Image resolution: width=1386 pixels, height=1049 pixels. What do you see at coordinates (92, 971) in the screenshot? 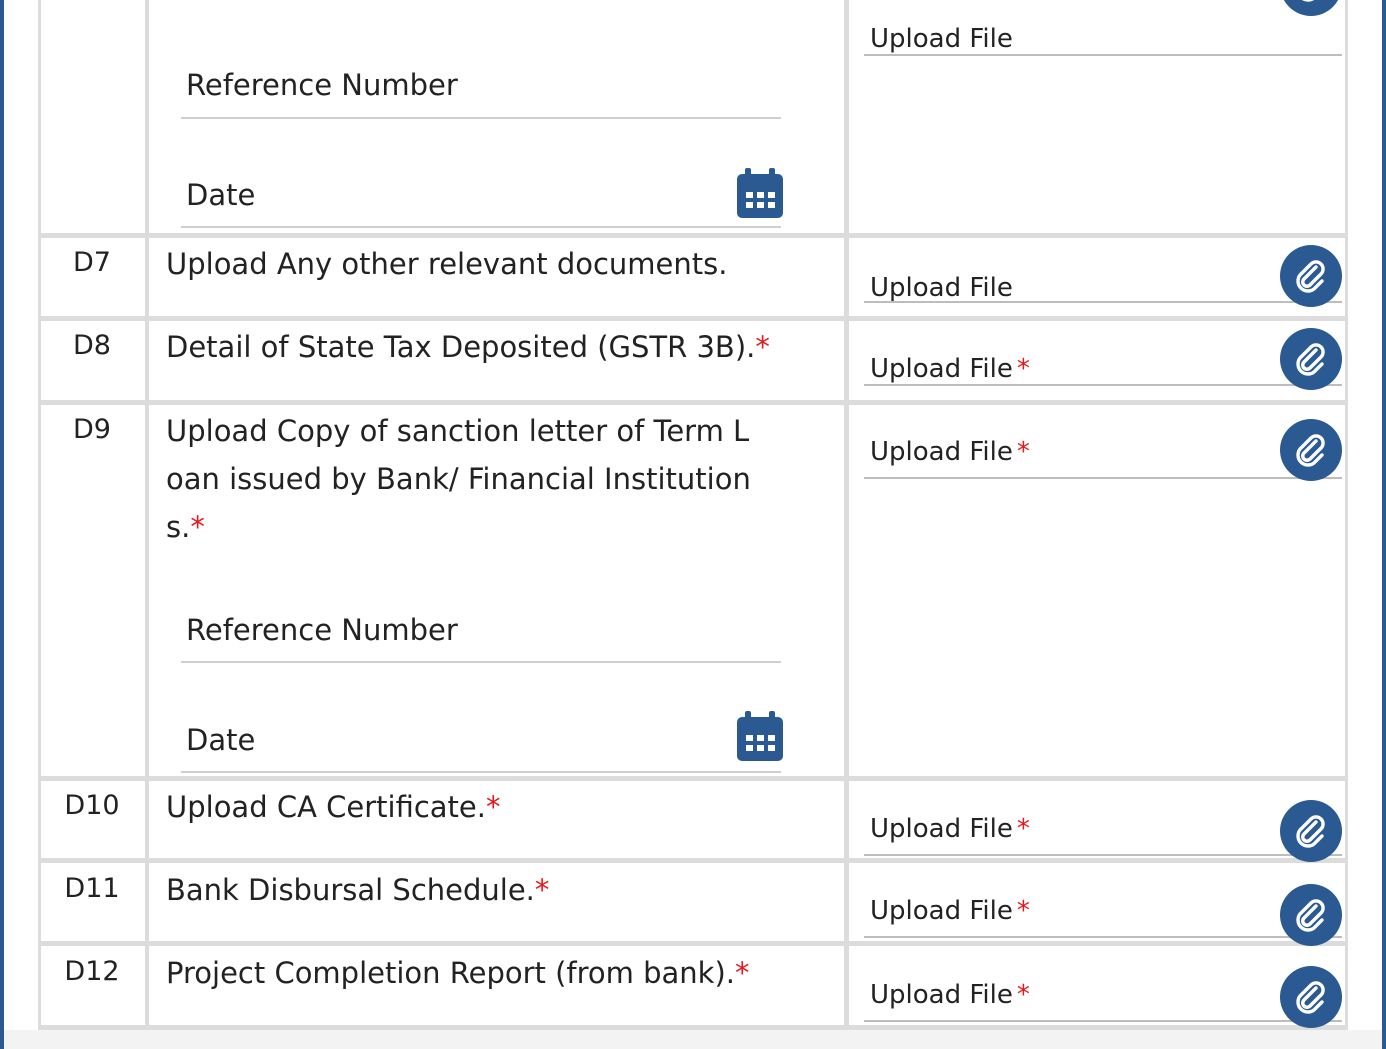
I see `row-code: D12` at bounding box center [92, 971].